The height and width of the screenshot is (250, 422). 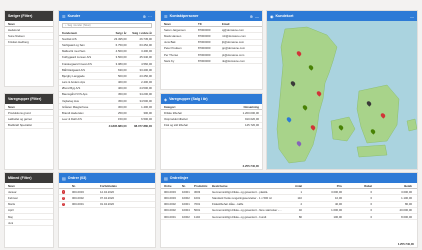 What do you see at coordinates (64, 16) in the screenshot?
I see `people-icon: ☰` at bounding box center [64, 16].